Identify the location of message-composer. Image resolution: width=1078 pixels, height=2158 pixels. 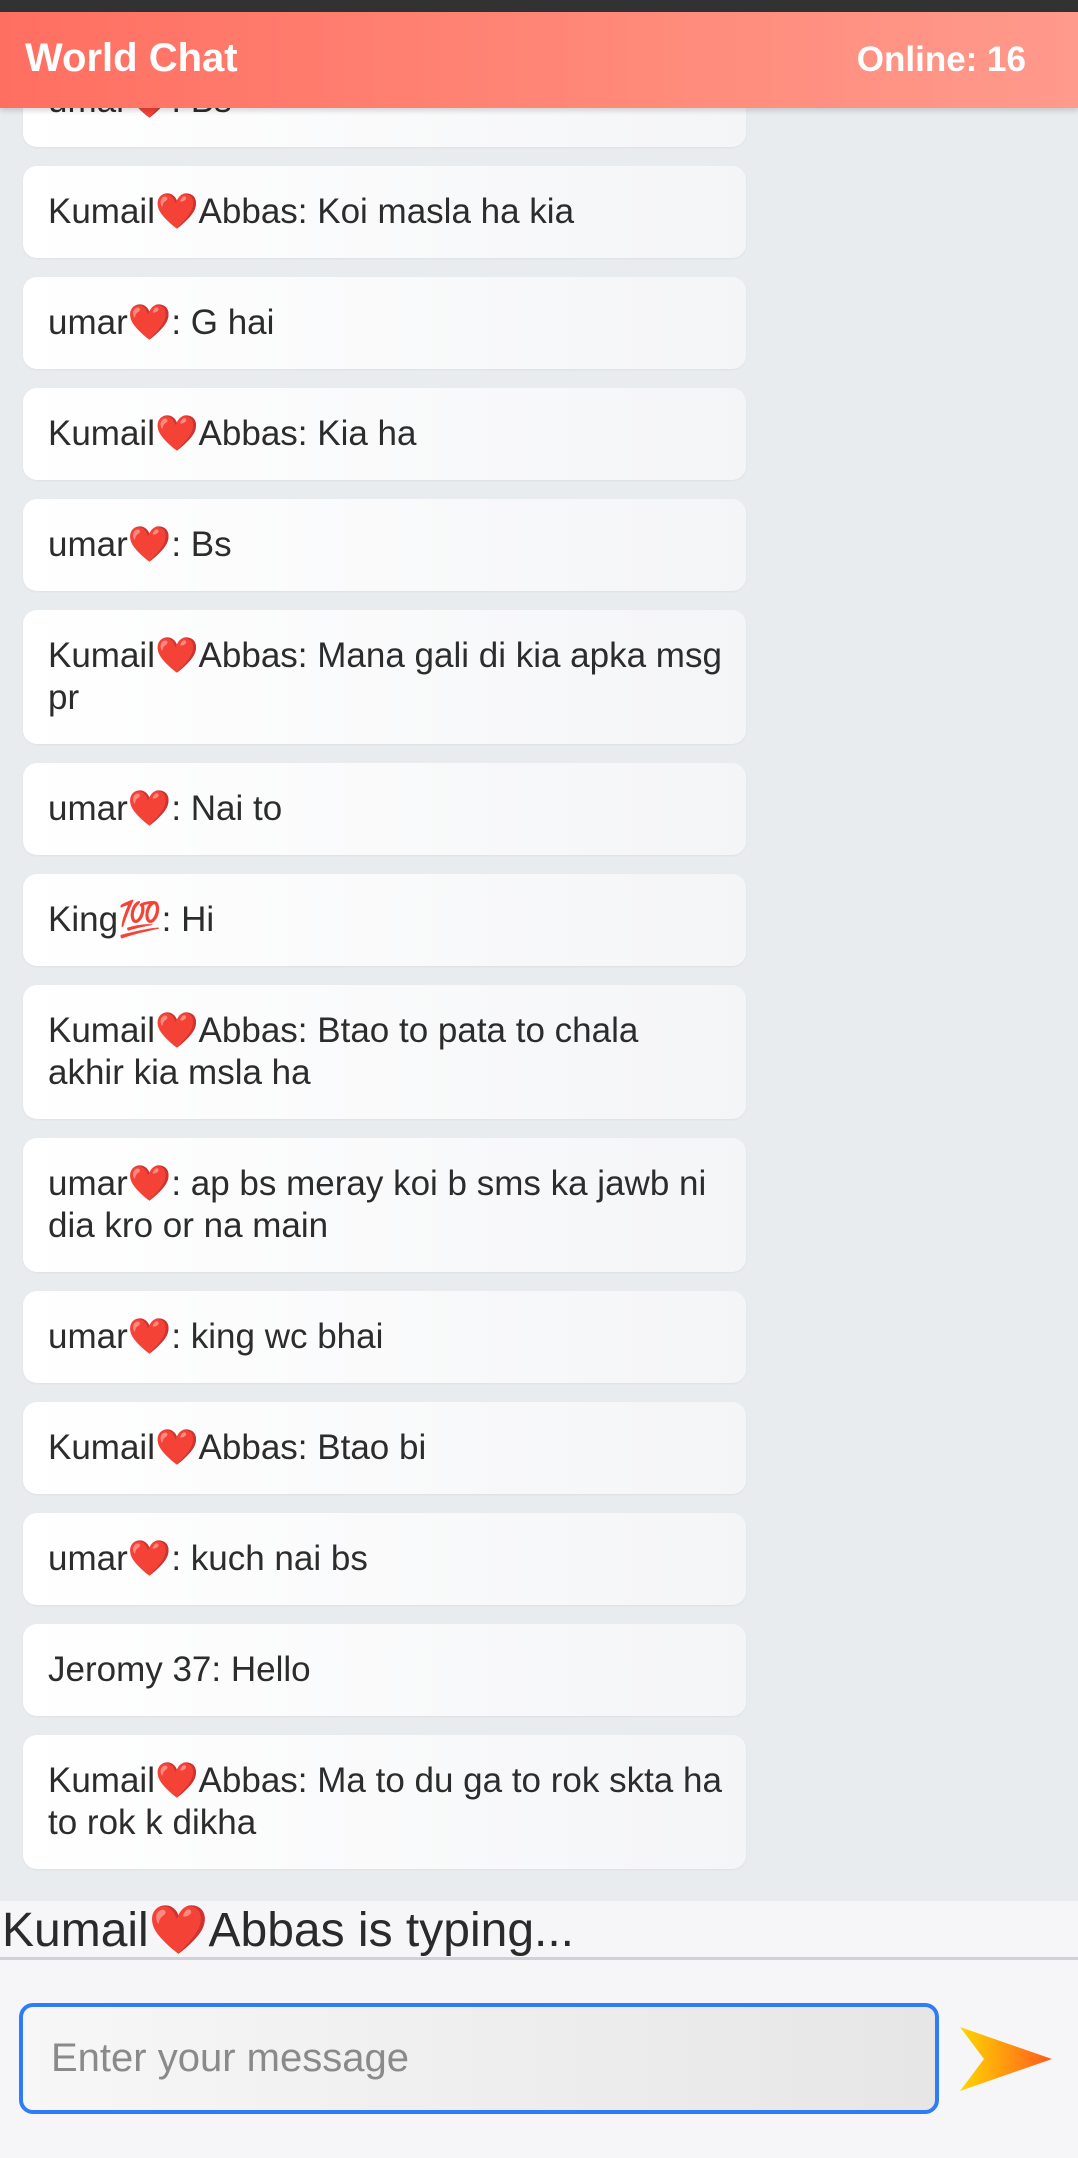
(539, 2059).